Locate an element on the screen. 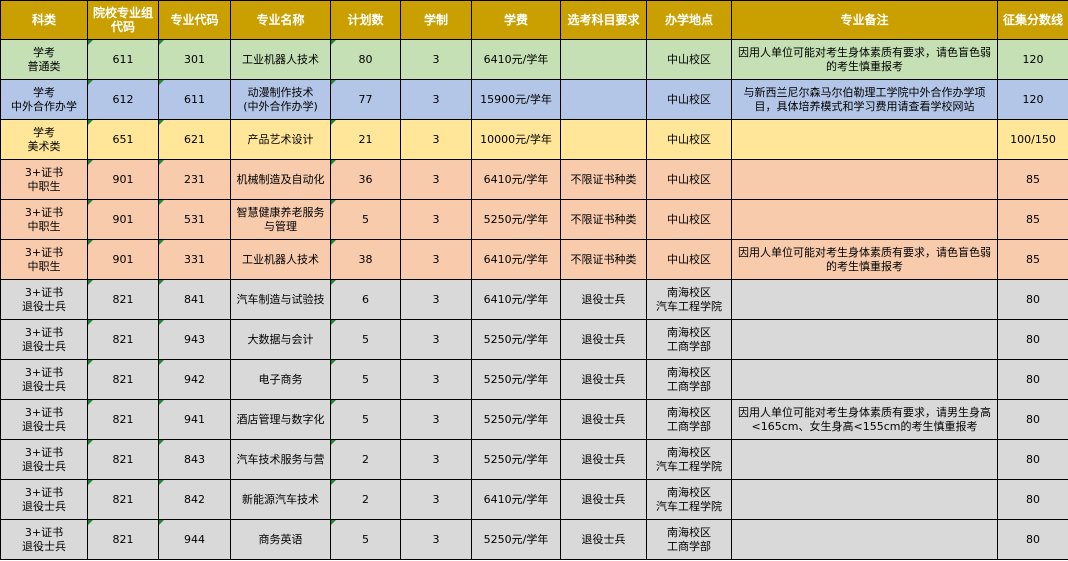 This screenshot has width=1068, height=561. plan-cell: 21 is located at coordinates (365, 139).